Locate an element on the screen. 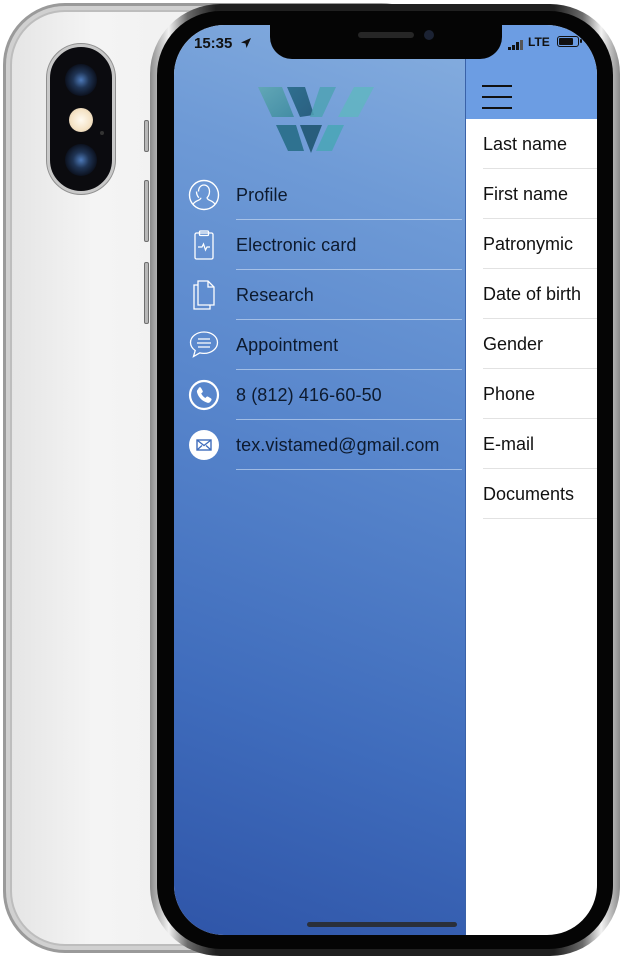 The width and height of the screenshot is (622, 960). field-first-name: First name is located at coordinates (531, 194).